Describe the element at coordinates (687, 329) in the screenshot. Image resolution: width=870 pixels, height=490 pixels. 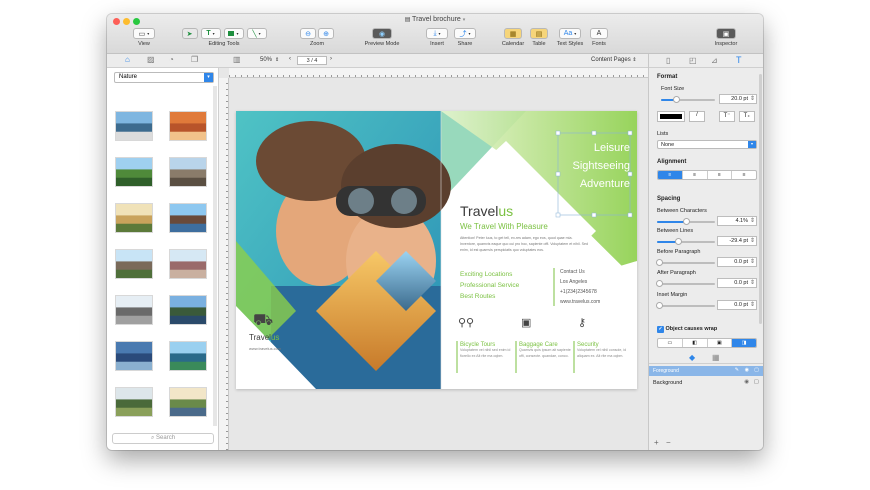
I see `object-wrap-checkbox: ✓ Object causes wrap` at that location.